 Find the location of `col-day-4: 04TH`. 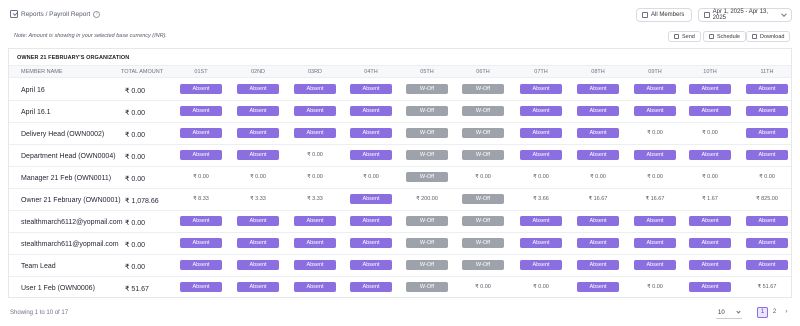

col-day-4: 04TH is located at coordinates (371, 72).